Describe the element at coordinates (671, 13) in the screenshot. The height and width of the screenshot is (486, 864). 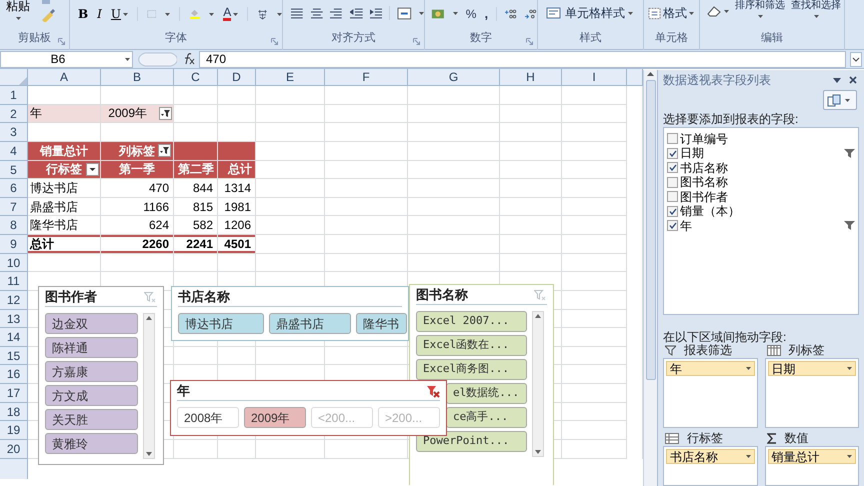
I see `format-button: 格式` at that location.